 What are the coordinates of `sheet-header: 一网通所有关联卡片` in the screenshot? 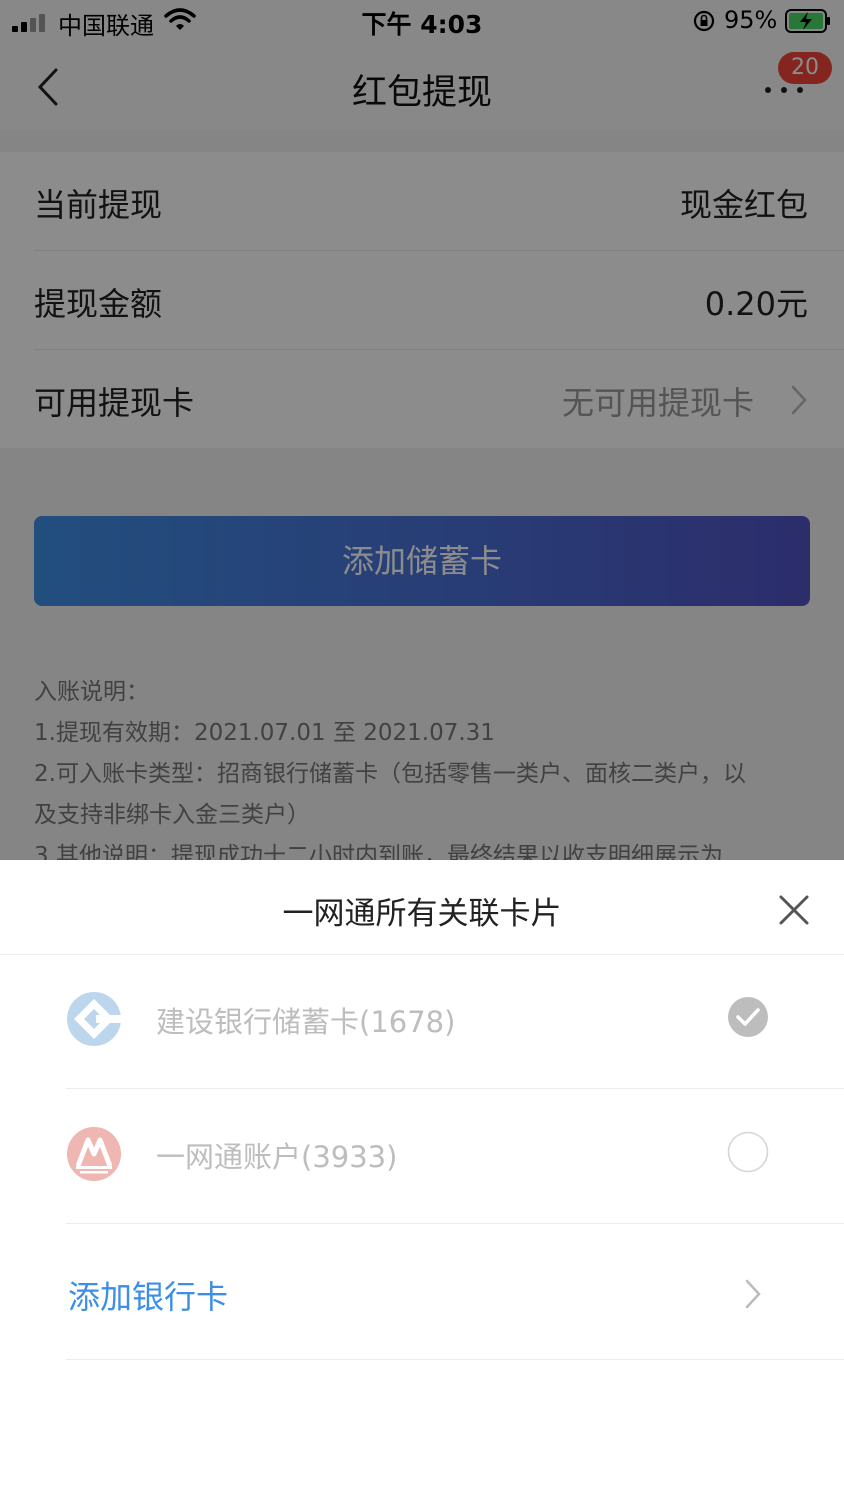 It's located at (422, 907).